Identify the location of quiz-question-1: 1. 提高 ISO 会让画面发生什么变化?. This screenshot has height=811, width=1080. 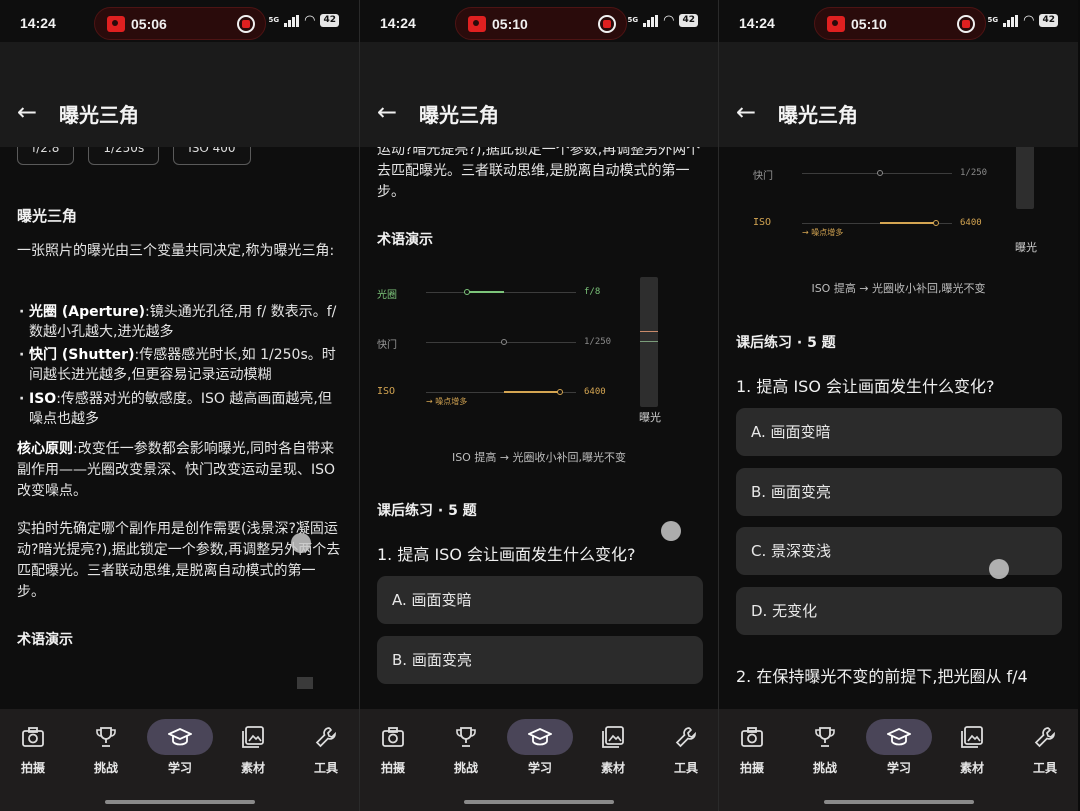
(506, 554).